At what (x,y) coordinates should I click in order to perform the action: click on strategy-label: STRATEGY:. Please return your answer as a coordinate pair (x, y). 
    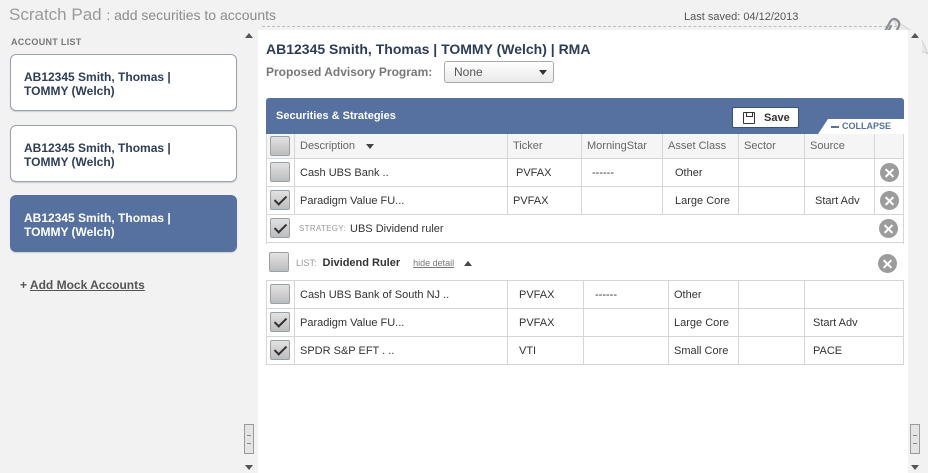
    Looking at the image, I should click on (323, 228).